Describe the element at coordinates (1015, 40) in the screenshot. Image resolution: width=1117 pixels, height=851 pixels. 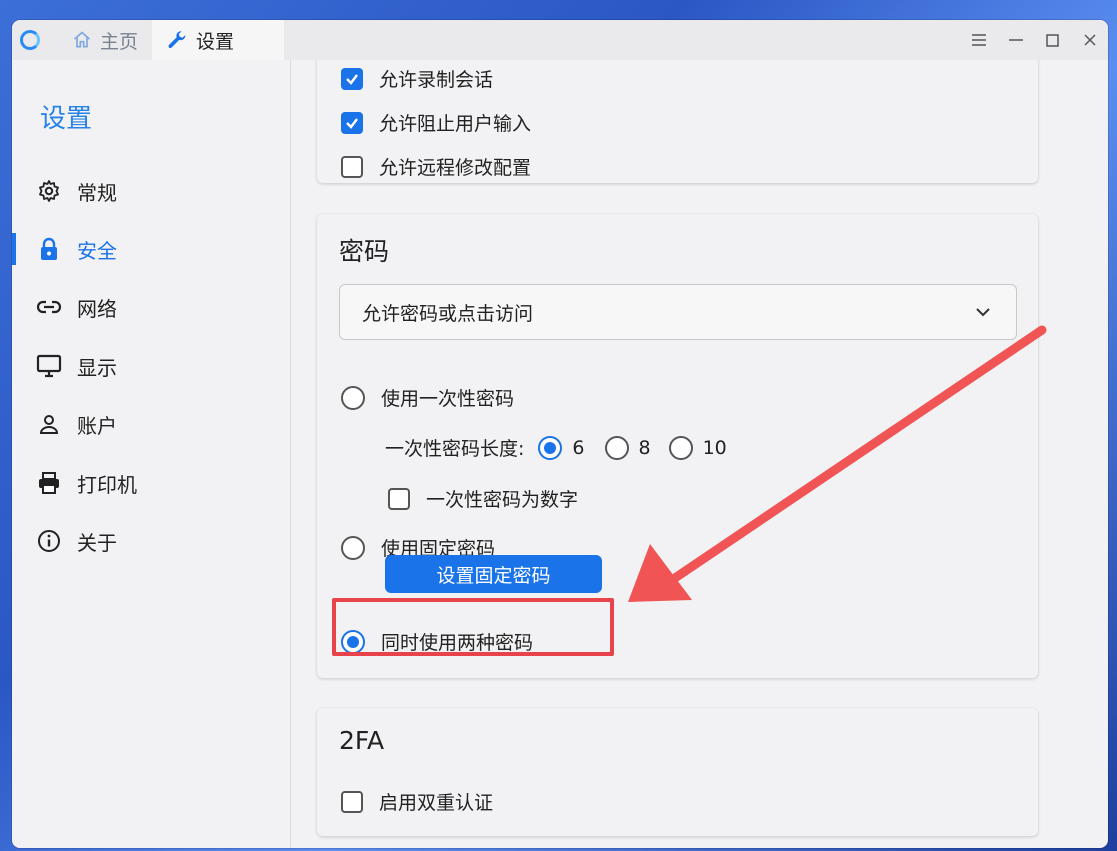
I see `minimize-icon` at that location.